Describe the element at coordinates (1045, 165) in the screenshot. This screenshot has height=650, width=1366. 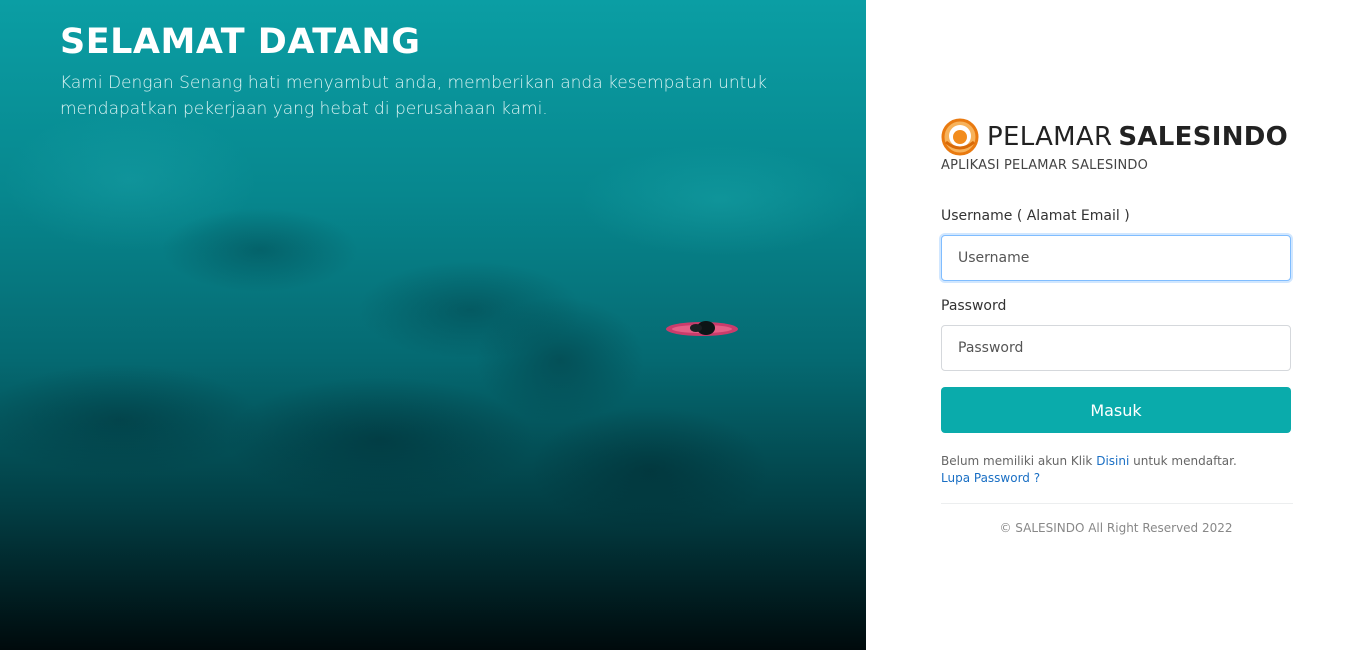
I see `brand-tagline: APLIKASI PELAMAR SALESINDO` at that location.